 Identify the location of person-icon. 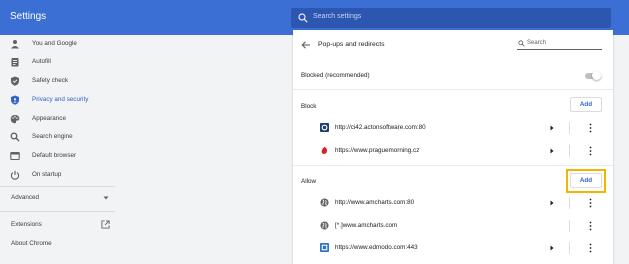
(15, 44).